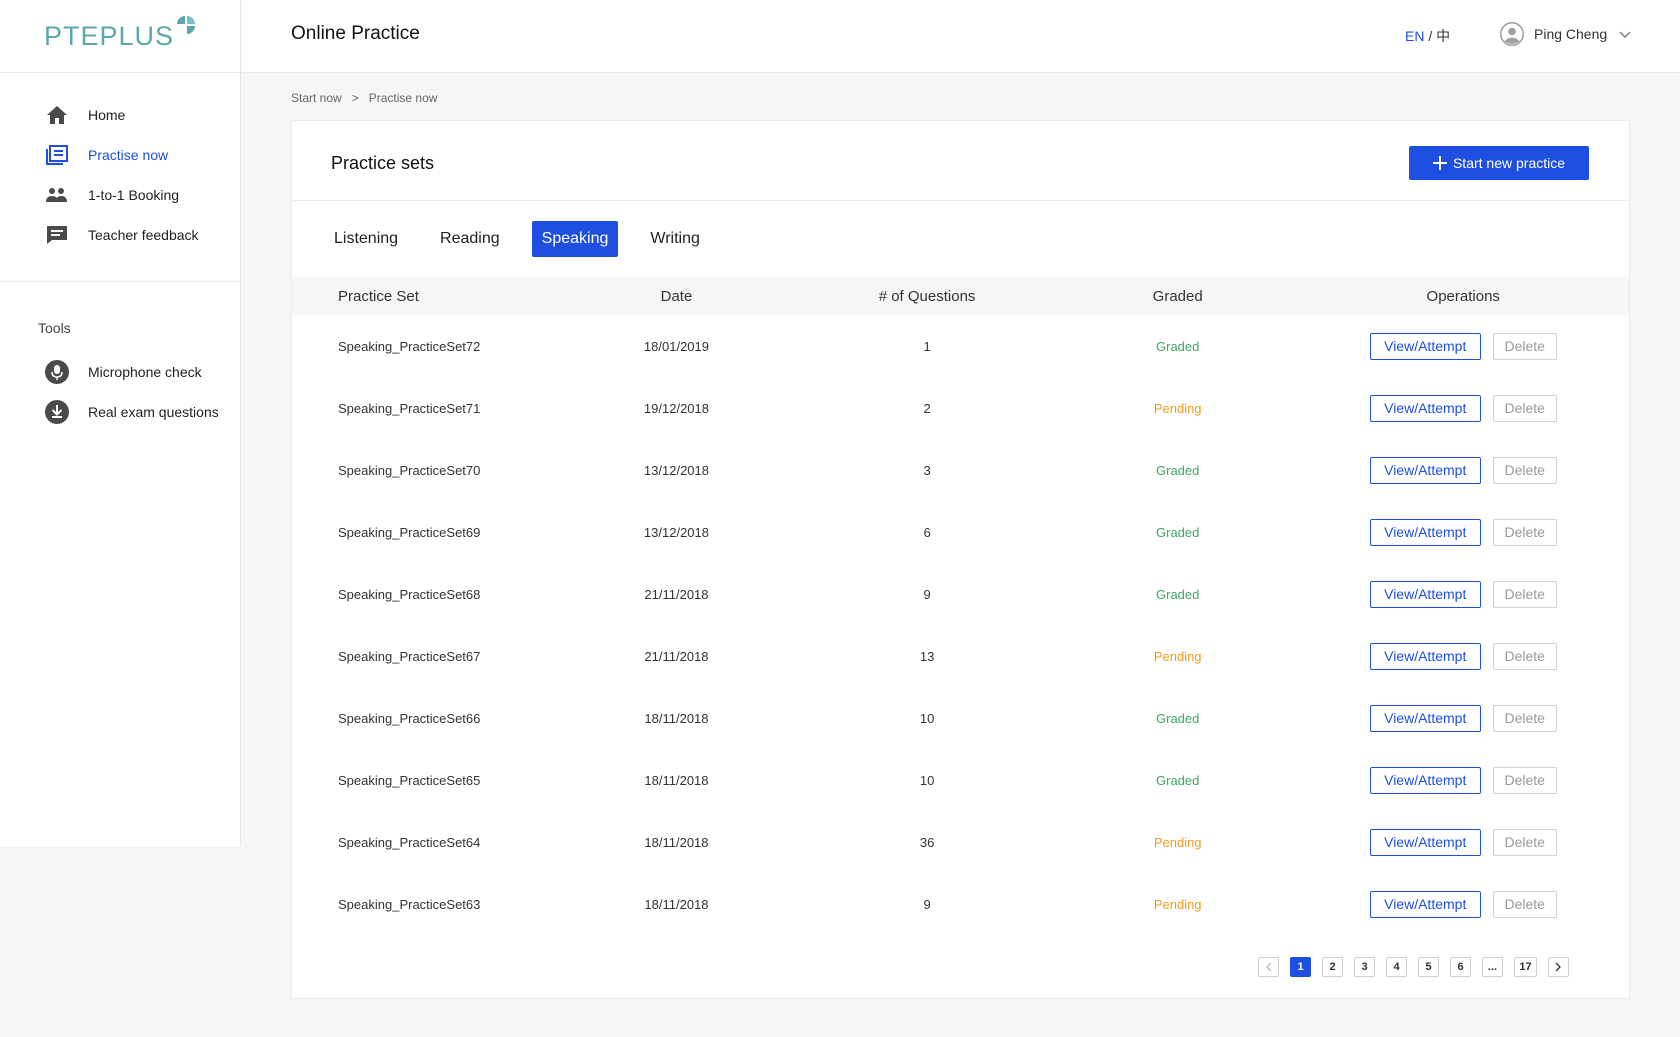 Image resolution: width=1680 pixels, height=1037 pixels. Describe the element at coordinates (409, 718) in the screenshot. I see `practice-set-name: Speaking_PracticeSet66` at that location.